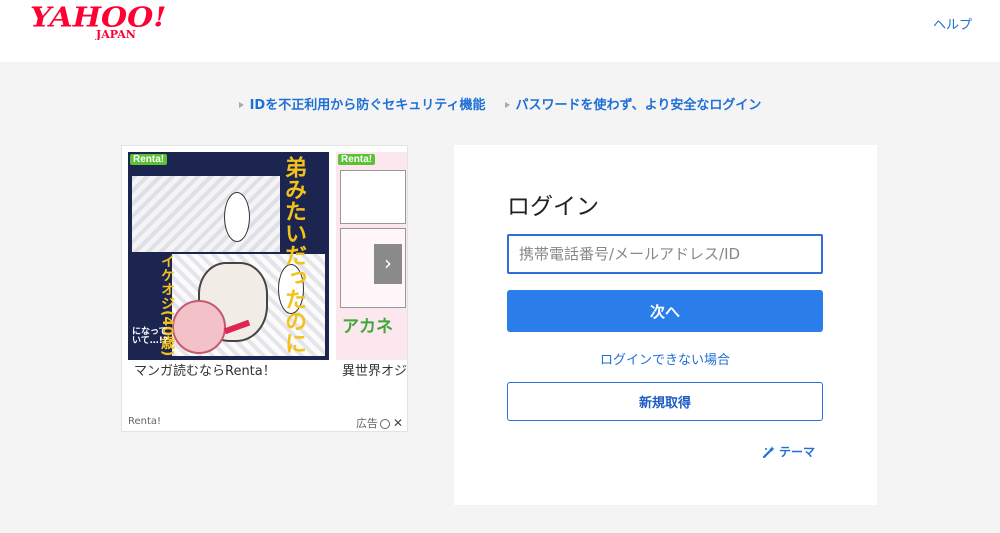  I want to click on logo-japan-text: JAPAN, so click(115, 34).